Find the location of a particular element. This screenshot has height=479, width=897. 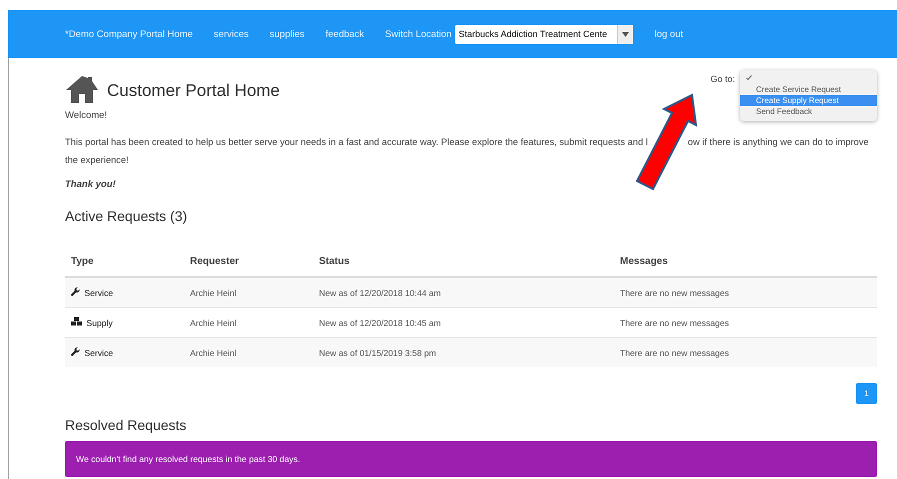

menu-item: Send Feedback is located at coordinates (808, 111).